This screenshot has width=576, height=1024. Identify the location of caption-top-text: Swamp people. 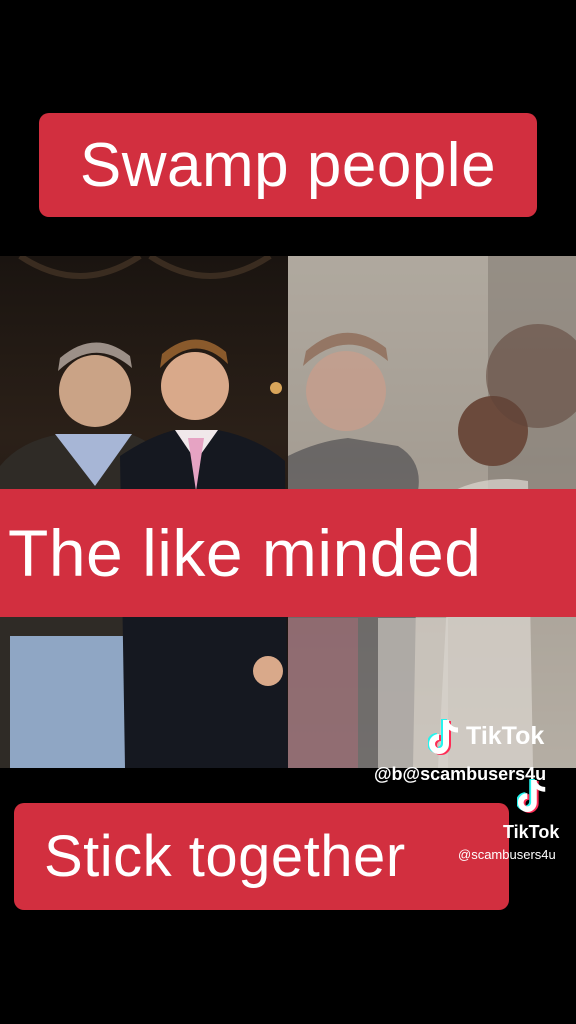
(288, 165).